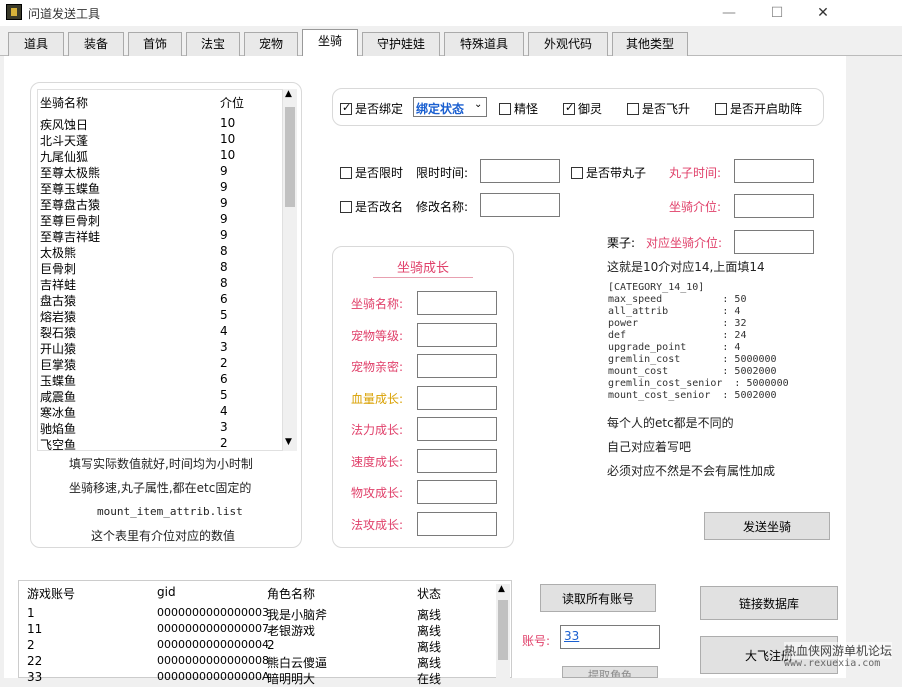  What do you see at coordinates (160, 380) in the screenshot?
I see `list-item: 玉蝶鱼 6` at bounding box center [160, 380].